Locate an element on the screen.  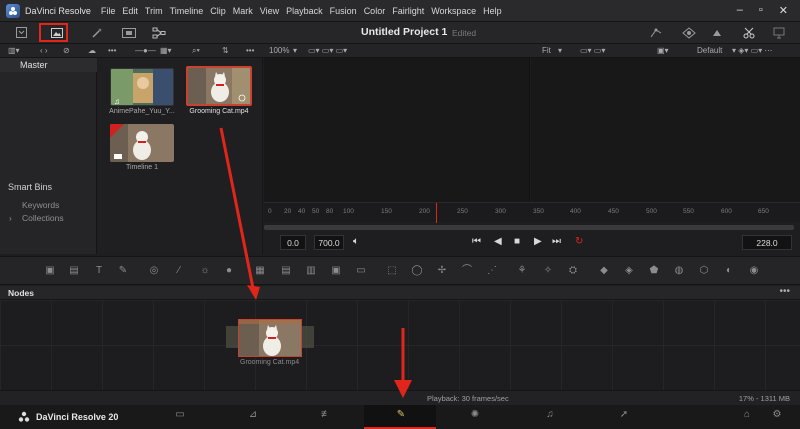
arrow-to-color-page is located at coordinates (403, 363).